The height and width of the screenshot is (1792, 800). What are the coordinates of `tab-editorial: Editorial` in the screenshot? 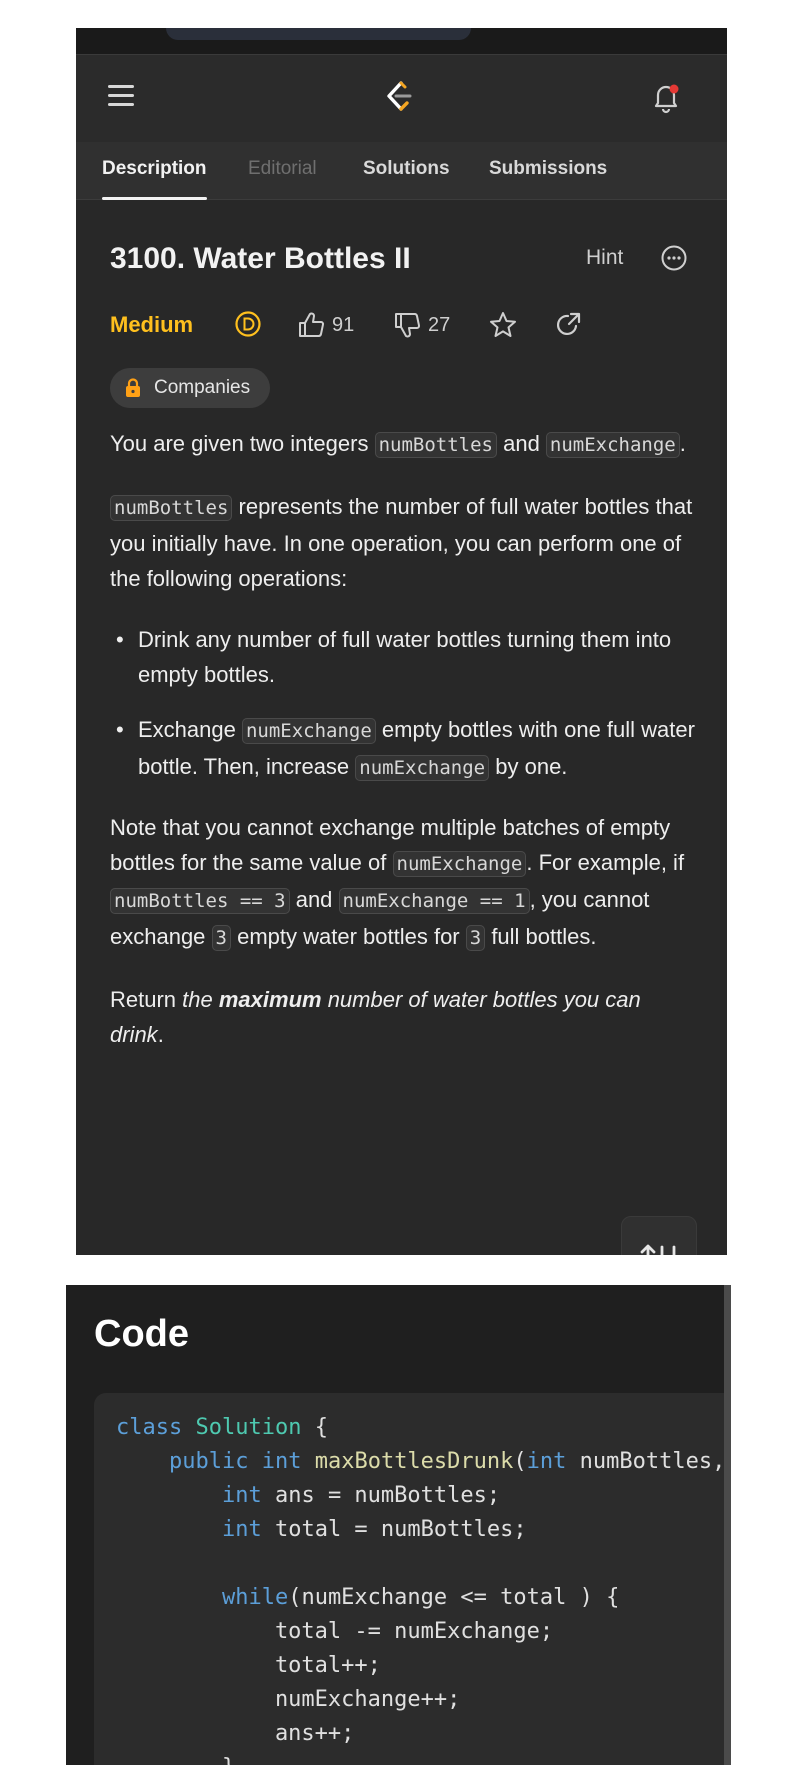 It's located at (282, 171).